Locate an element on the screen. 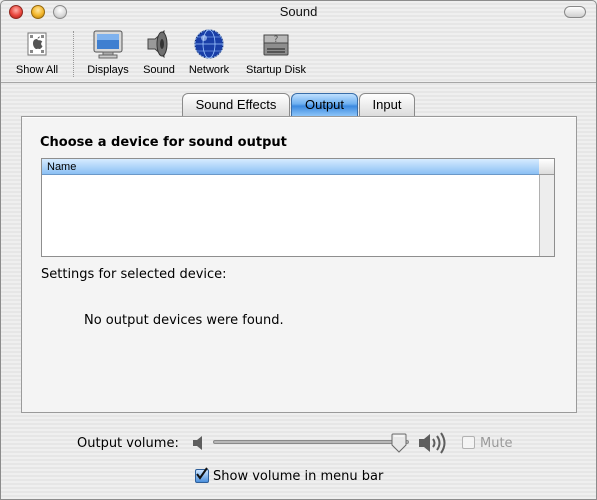  toolbar-separator is located at coordinates (73, 54).